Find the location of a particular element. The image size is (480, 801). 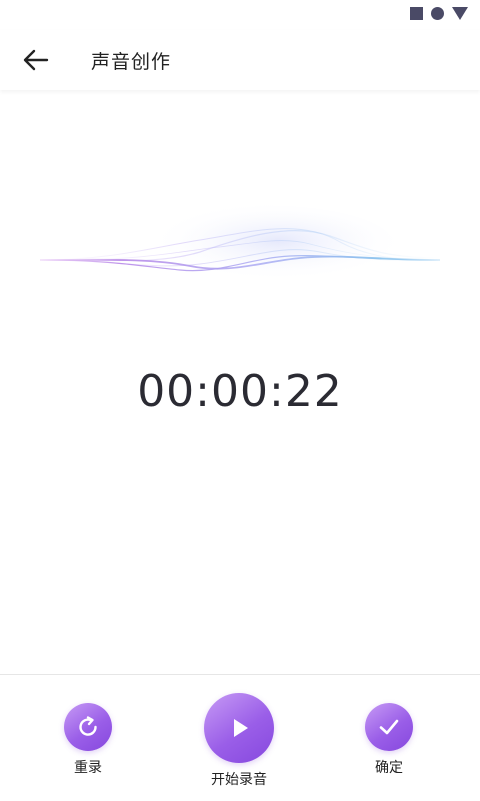

record-label: 开始录音 is located at coordinates (239, 780).